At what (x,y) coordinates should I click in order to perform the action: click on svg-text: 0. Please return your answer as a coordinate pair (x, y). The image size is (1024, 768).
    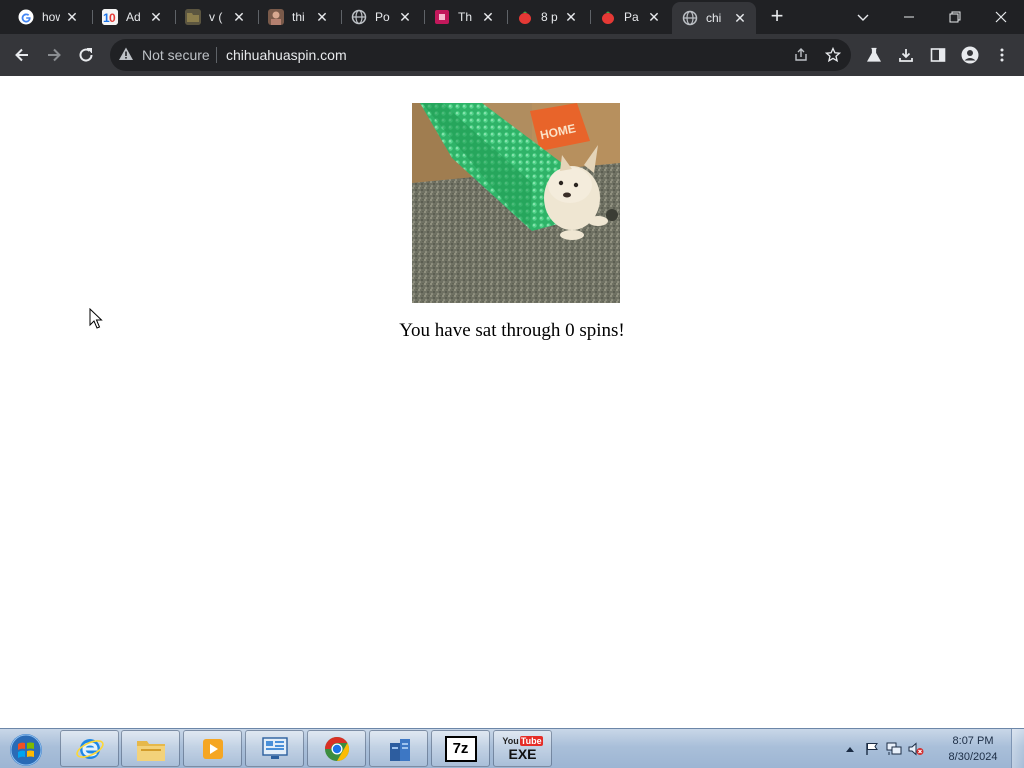
    Looking at the image, I should click on (112, 18).